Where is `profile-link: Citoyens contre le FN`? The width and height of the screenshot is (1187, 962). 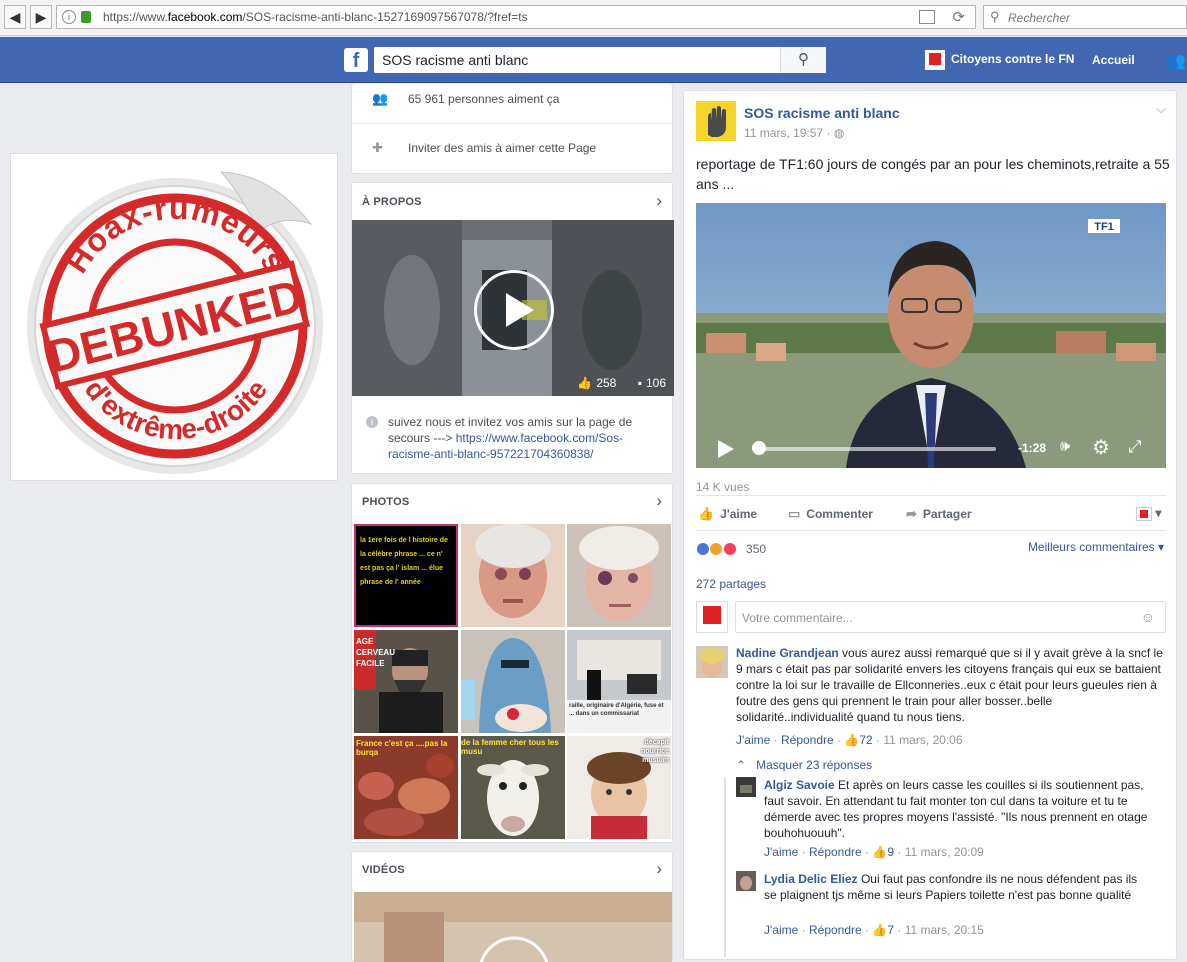
profile-link: Citoyens contre le FN is located at coordinates (999, 60).